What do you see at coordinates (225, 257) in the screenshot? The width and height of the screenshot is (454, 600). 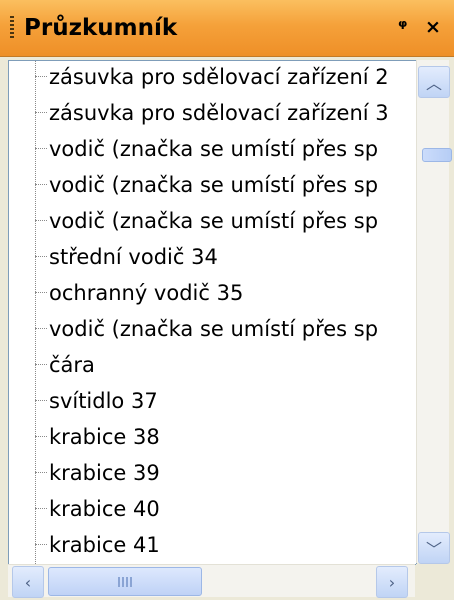 I see `tree-item: střední vodič 34` at bounding box center [225, 257].